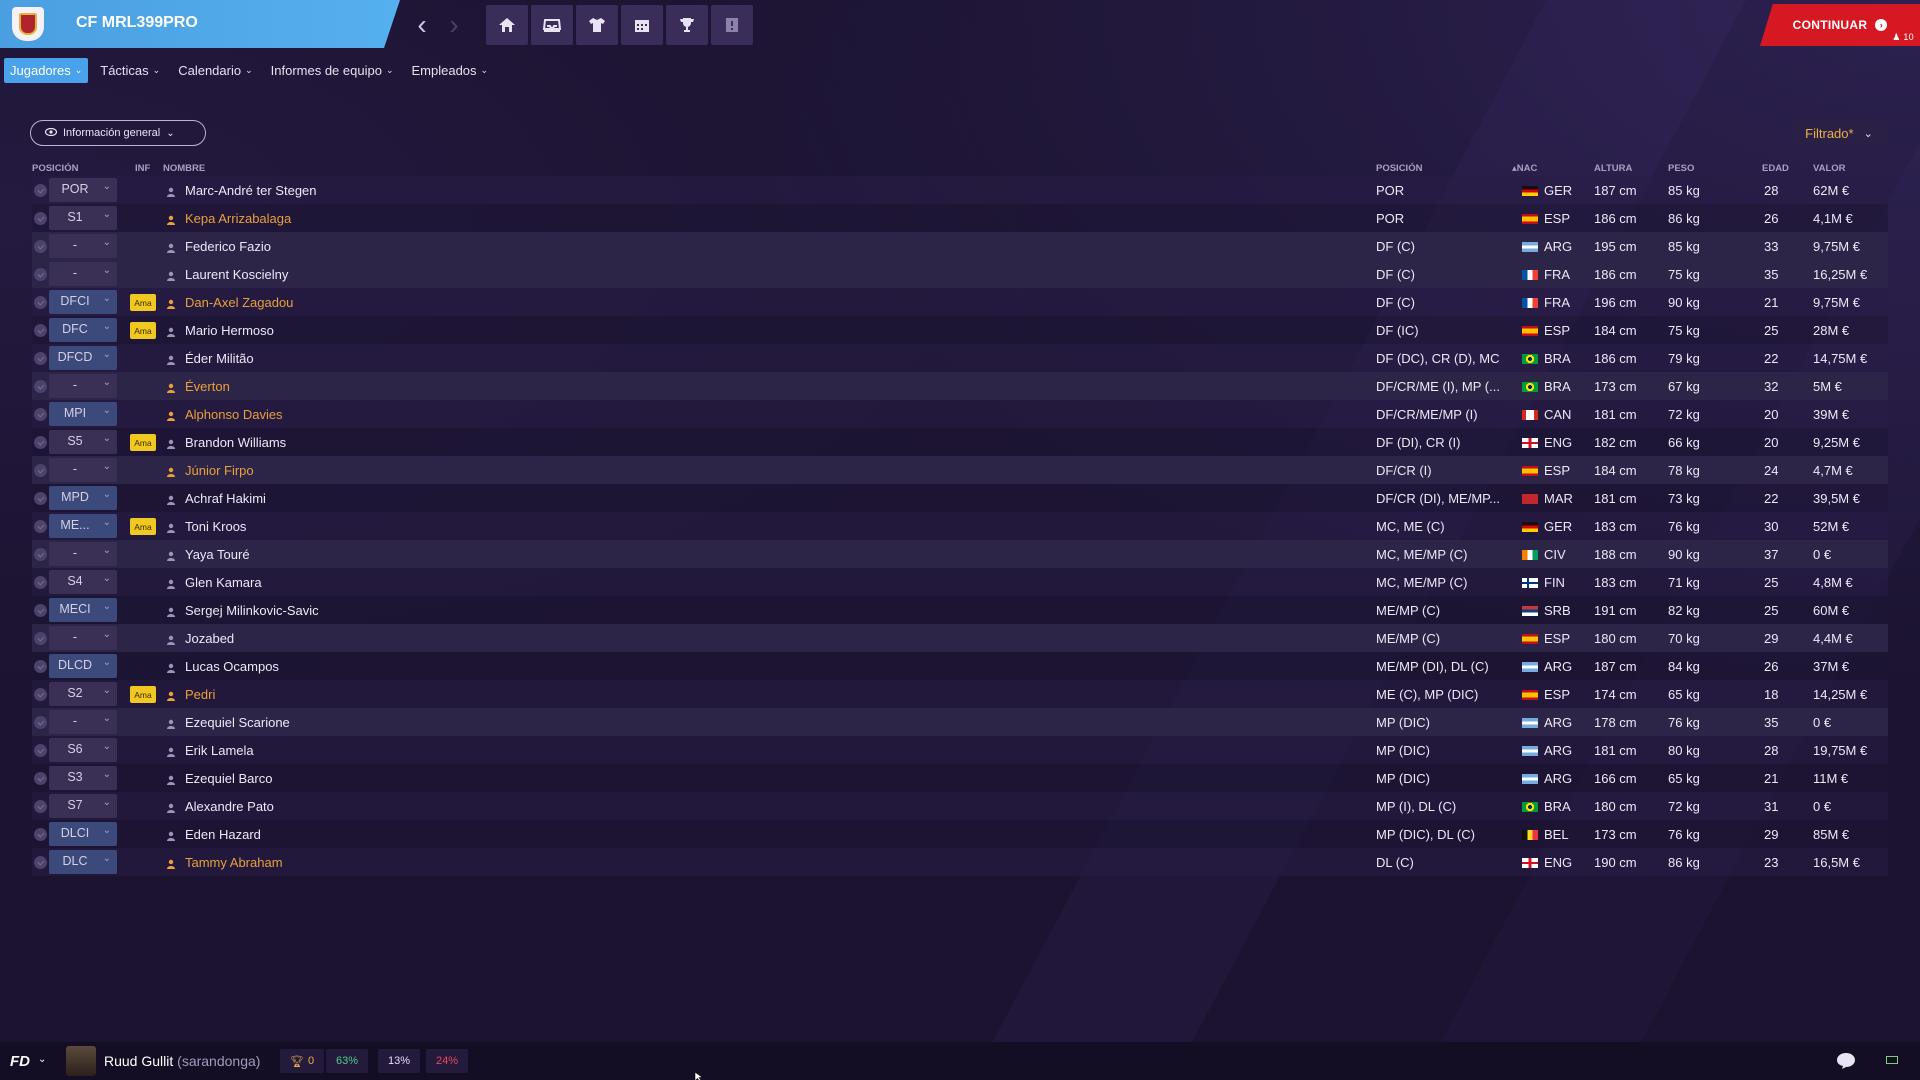 The height and width of the screenshot is (1080, 1920). I want to click on position-select: S7 ⌄, so click(83, 806).